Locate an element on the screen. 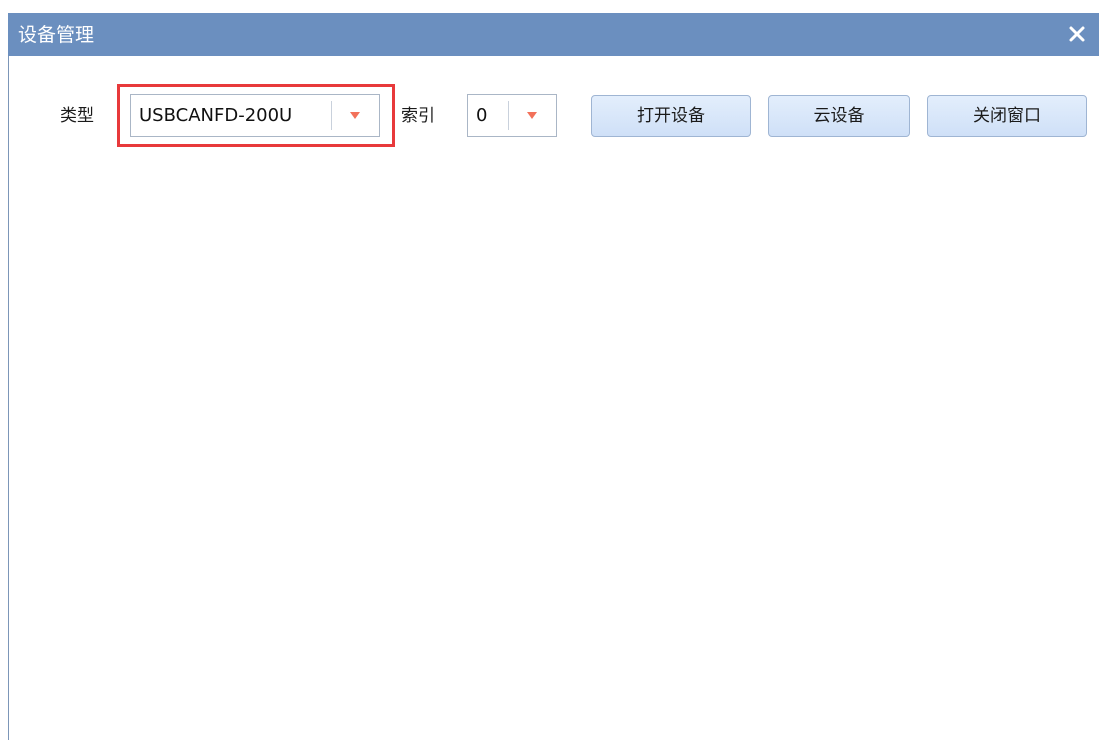 This screenshot has width=1099, height=740. cloud-device-button: 云设备 is located at coordinates (839, 116).